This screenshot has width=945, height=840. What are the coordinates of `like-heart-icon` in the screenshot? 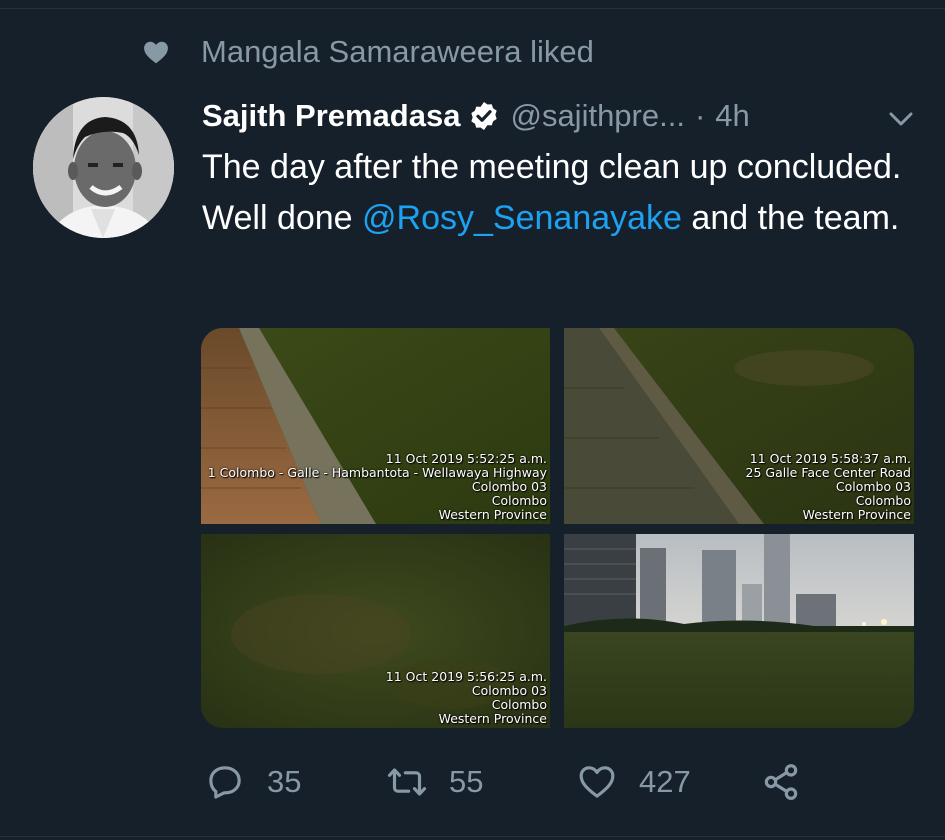 It's located at (597, 782).